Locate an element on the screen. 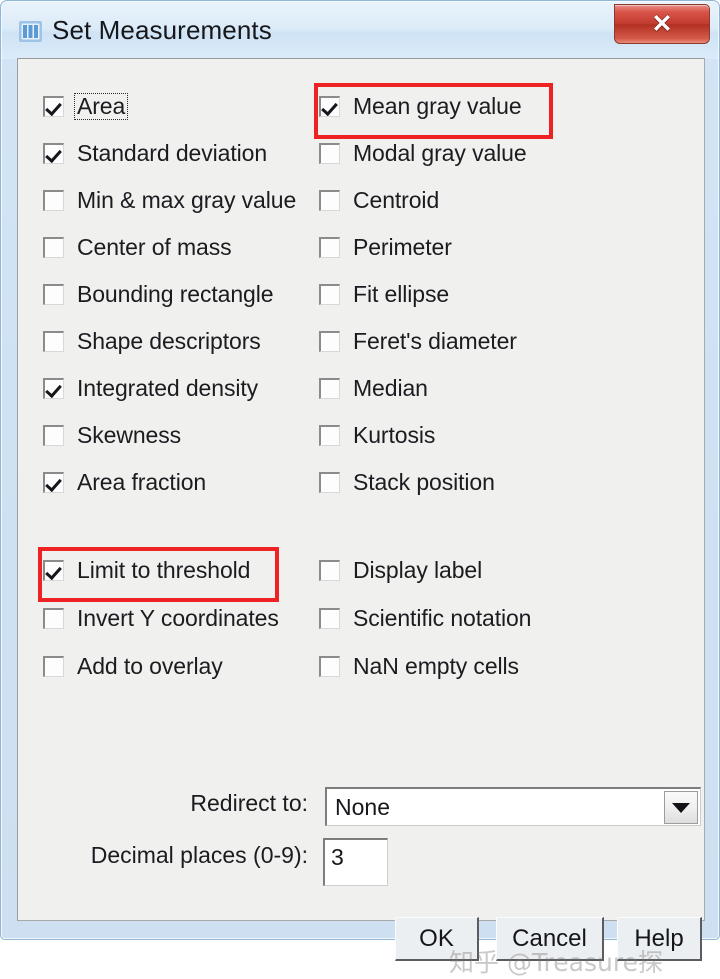  checkbox-label-median: Median is located at coordinates (390, 387).